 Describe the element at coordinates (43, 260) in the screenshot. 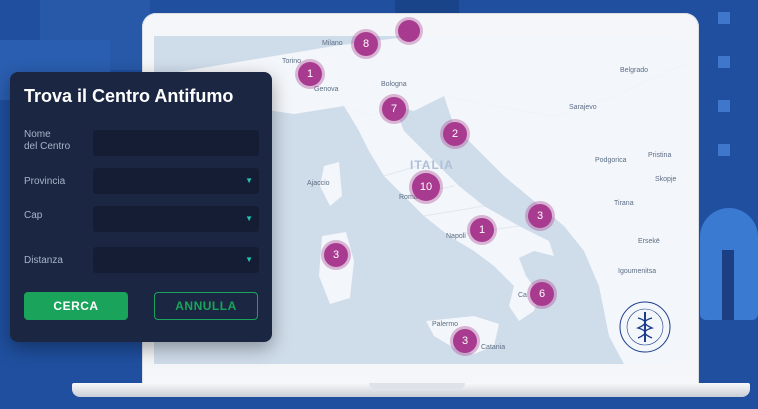

I see `distanza-label: Distanza` at that location.